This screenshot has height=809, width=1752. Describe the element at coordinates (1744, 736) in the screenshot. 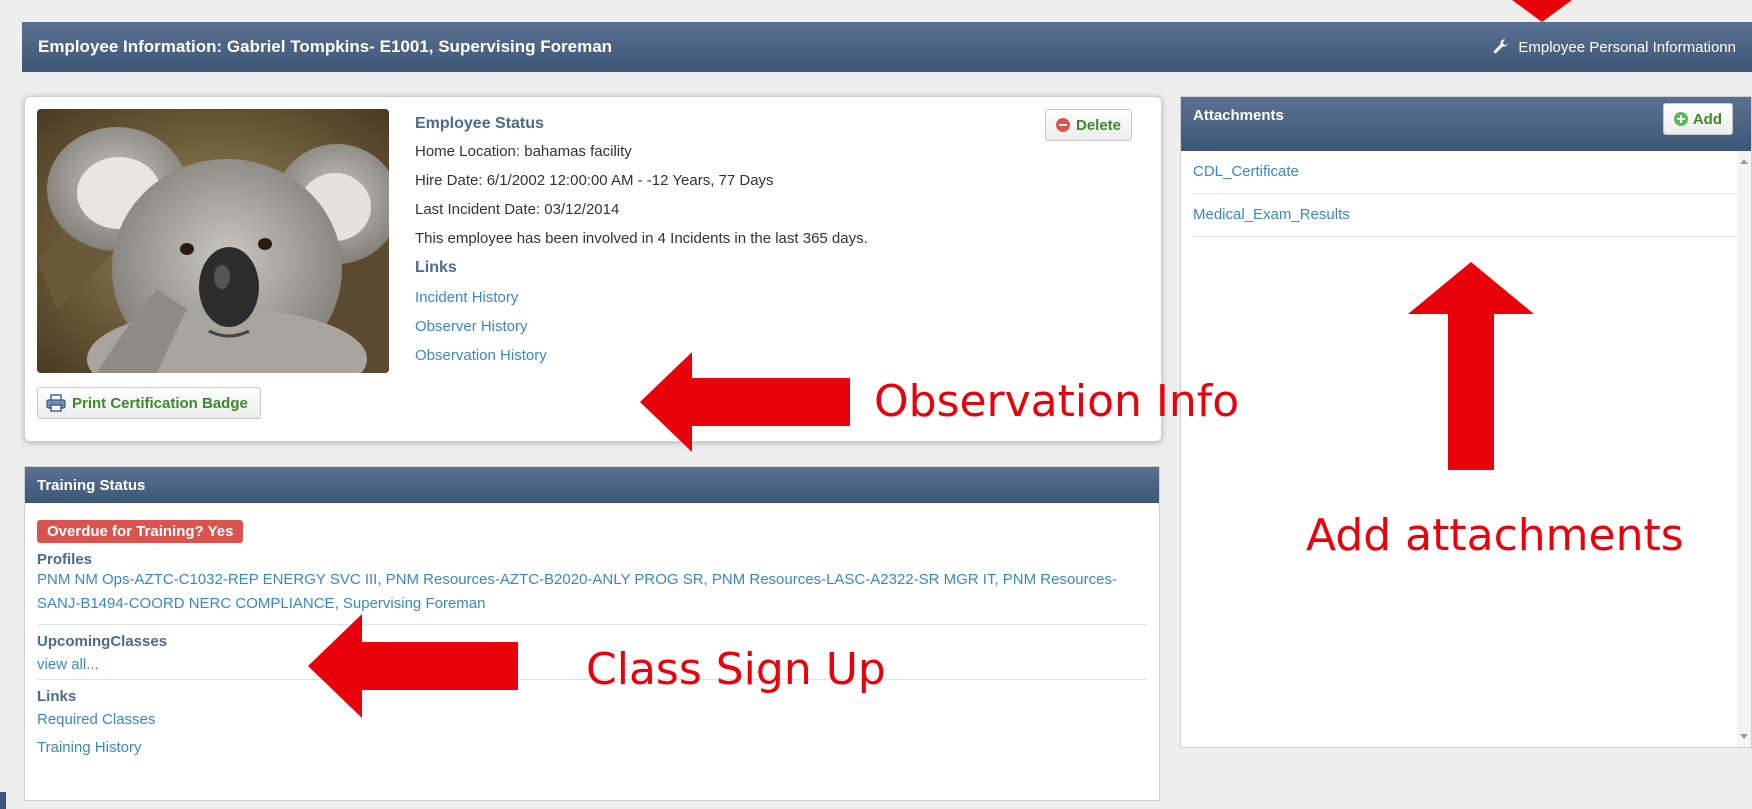

I see `scroll-down-arrow-icon` at that location.